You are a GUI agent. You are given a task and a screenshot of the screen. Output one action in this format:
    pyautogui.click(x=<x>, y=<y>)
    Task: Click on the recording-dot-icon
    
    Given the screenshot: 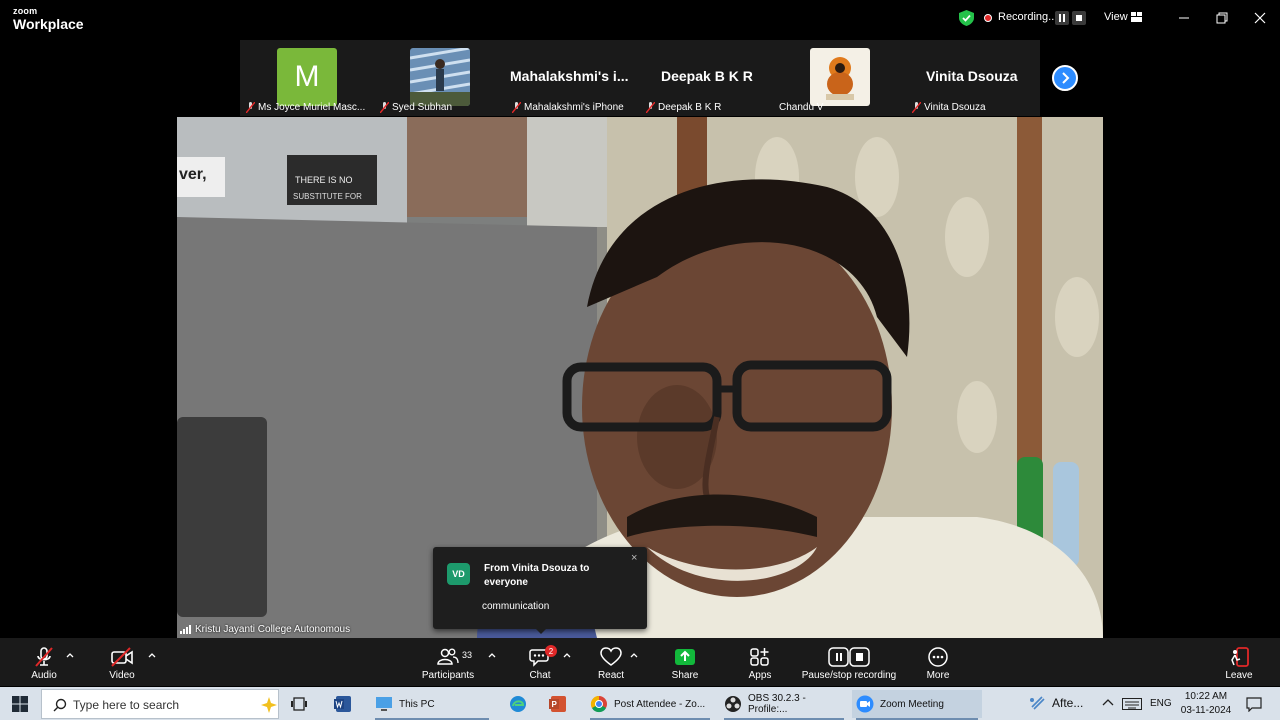 What is the action you would take?
    pyautogui.click(x=988, y=18)
    